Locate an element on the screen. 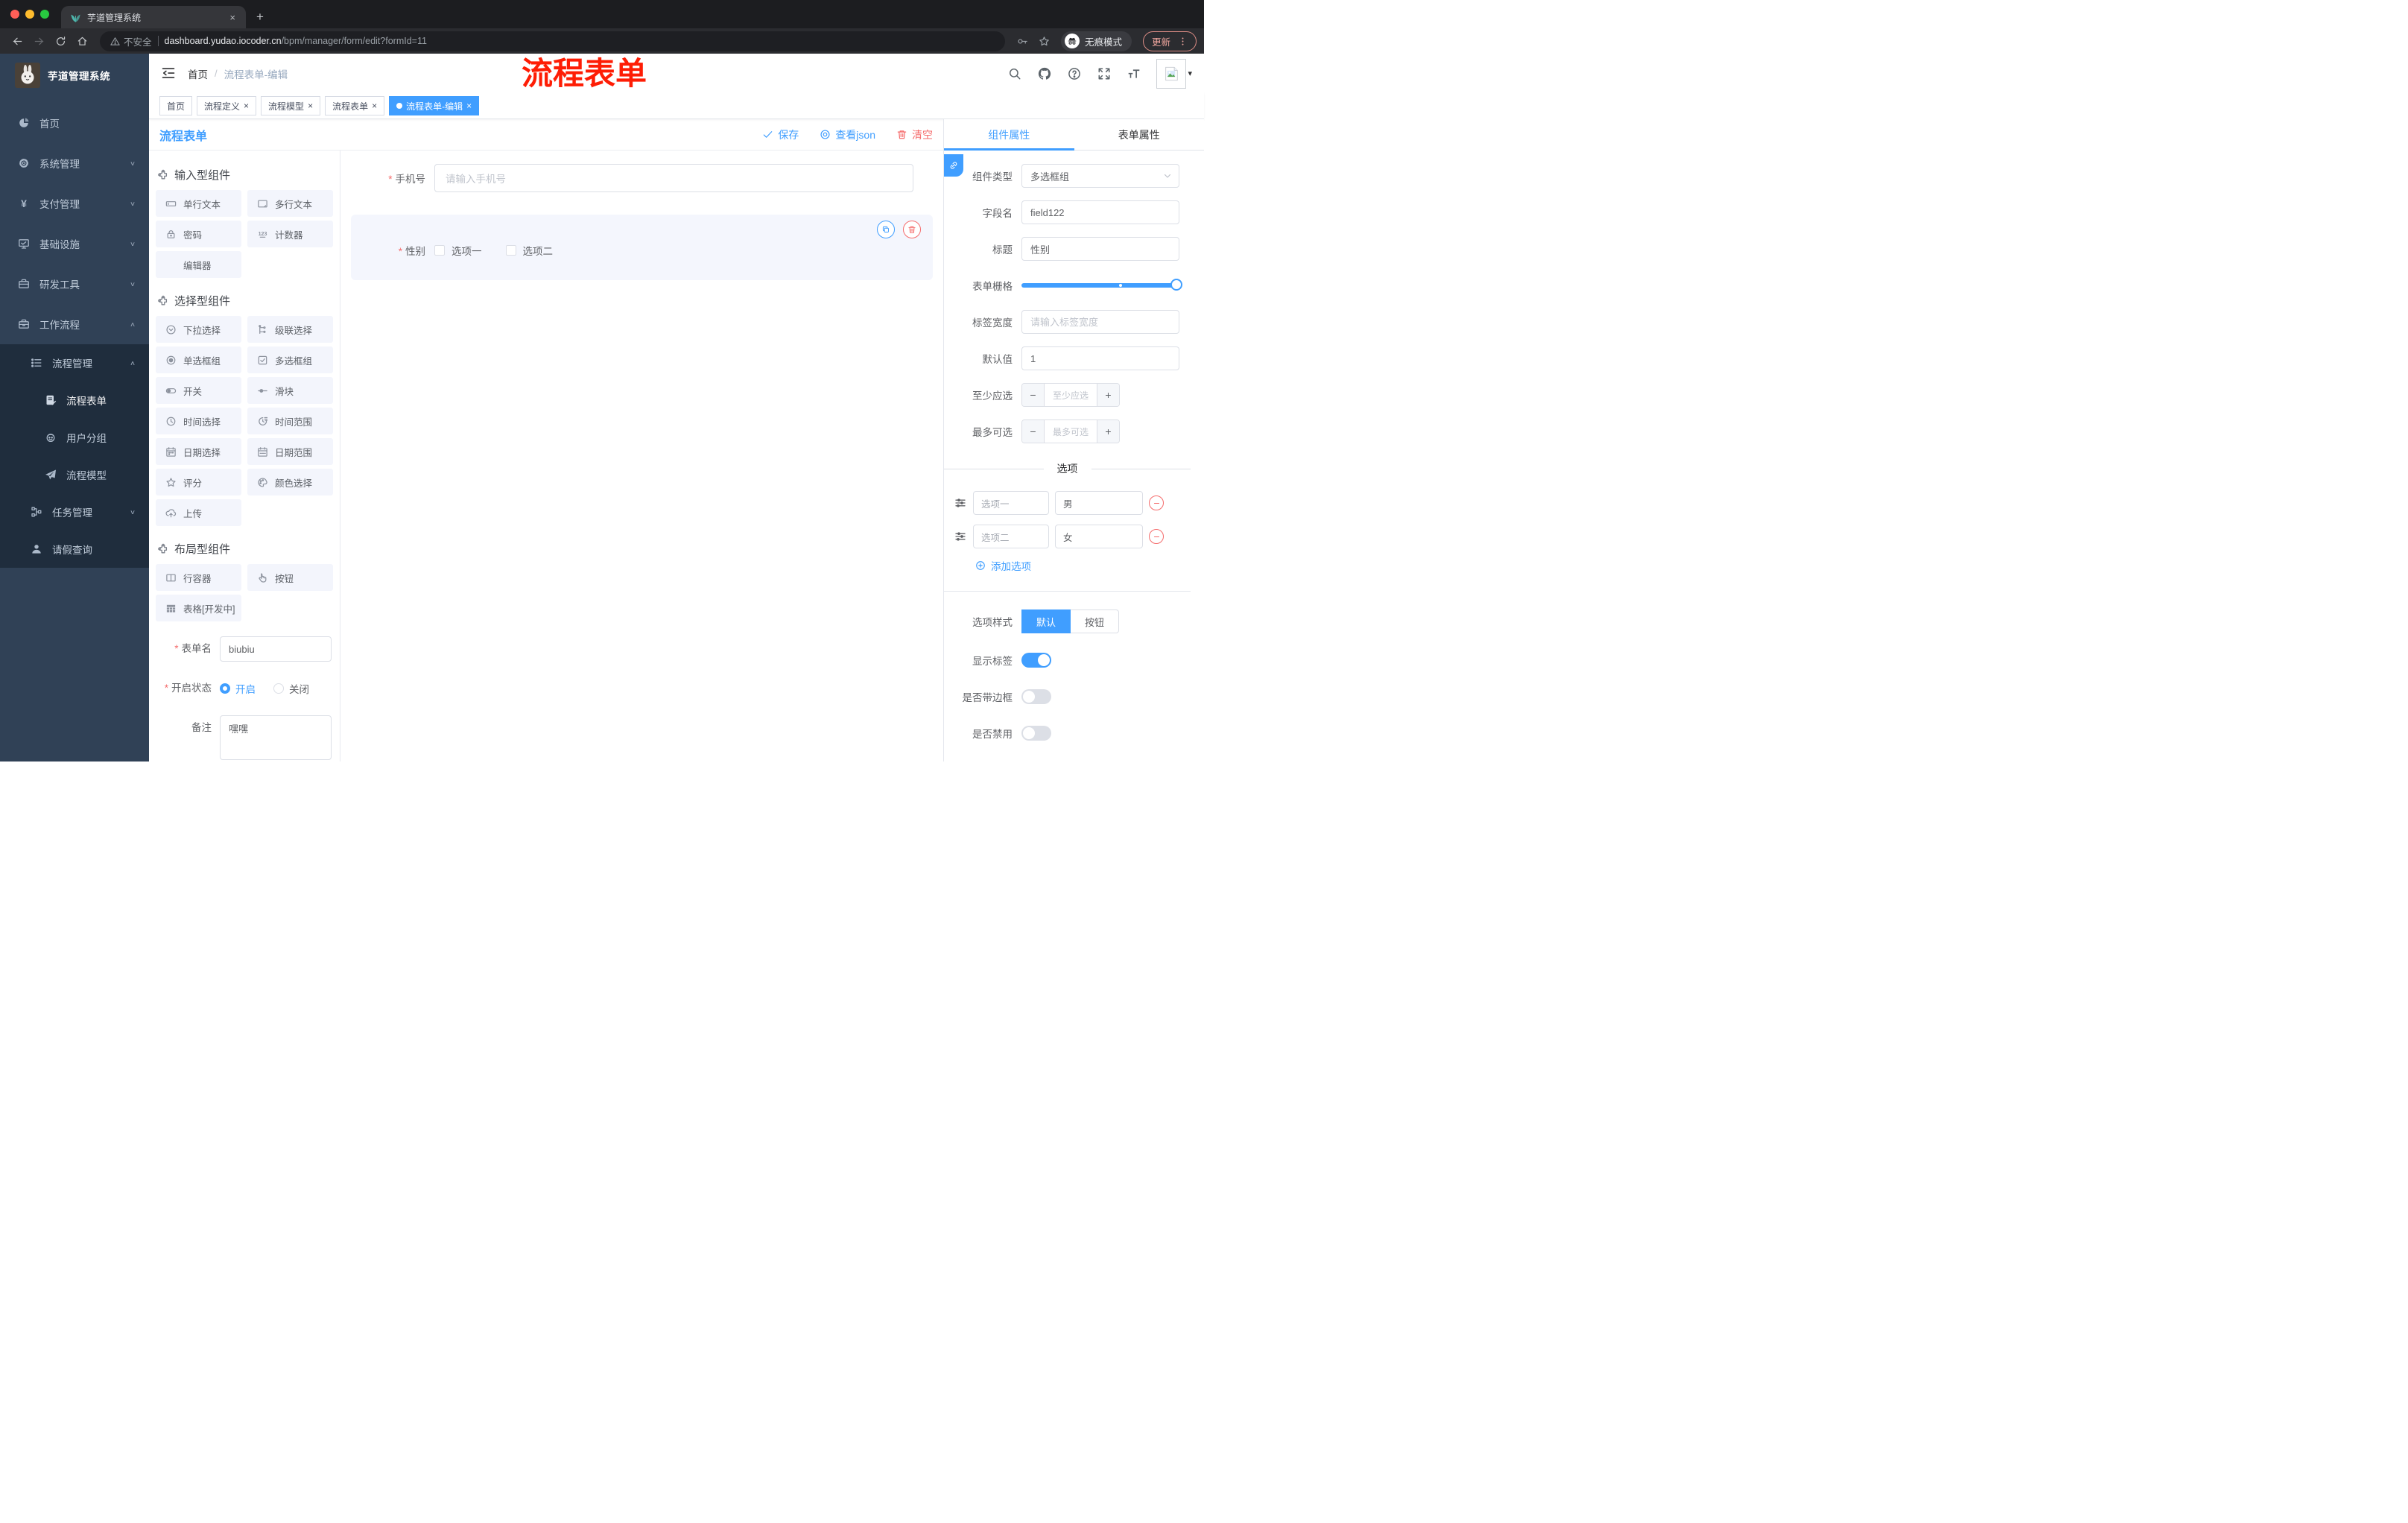  component-button: 单选框组 is located at coordinates (198, 360).